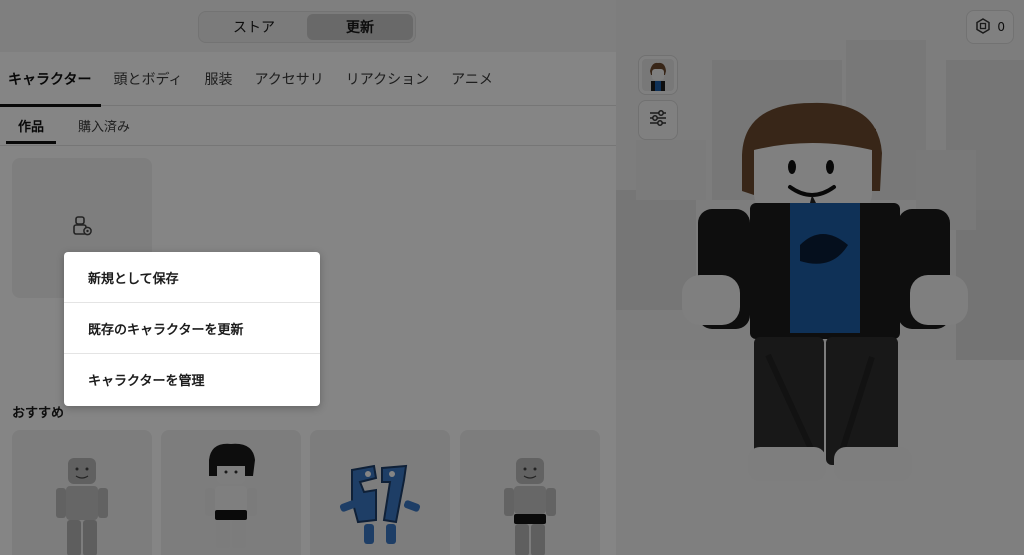  I want to click on menu-manage-characters: キャラクターを管理, so click(192, 379).